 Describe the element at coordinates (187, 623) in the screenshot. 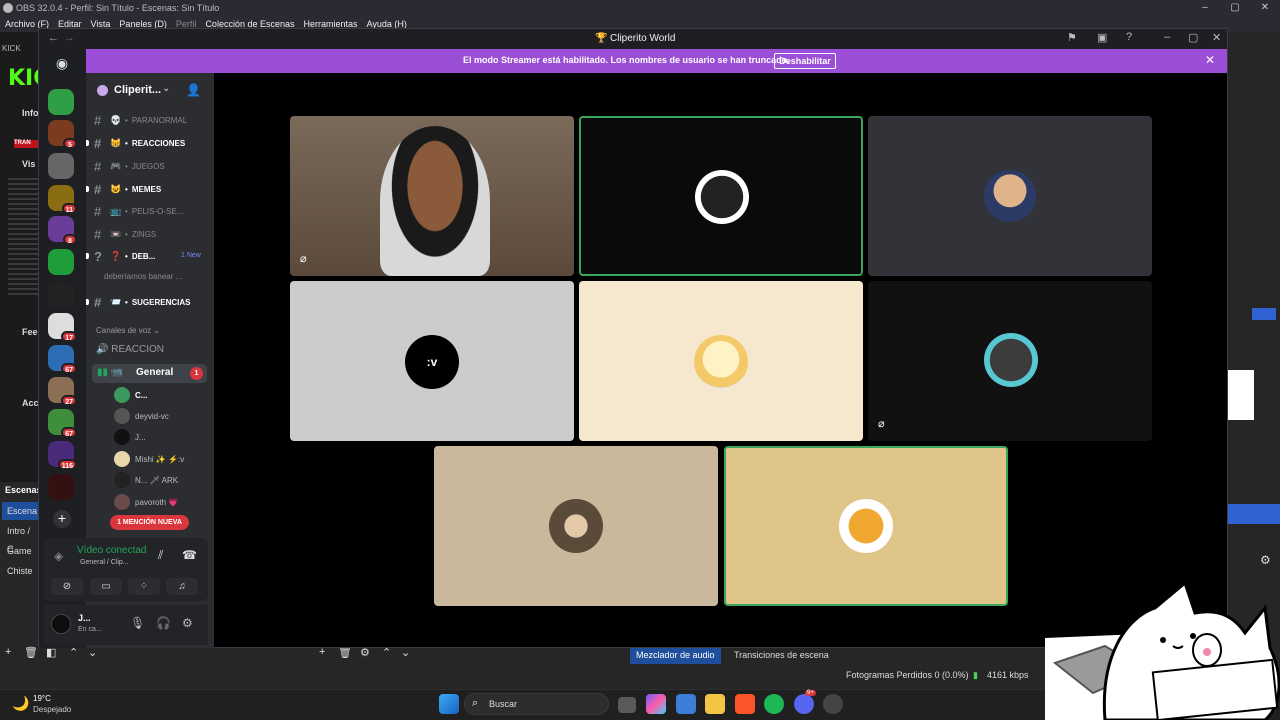

I see `settings-icon: ⚙` at that location.